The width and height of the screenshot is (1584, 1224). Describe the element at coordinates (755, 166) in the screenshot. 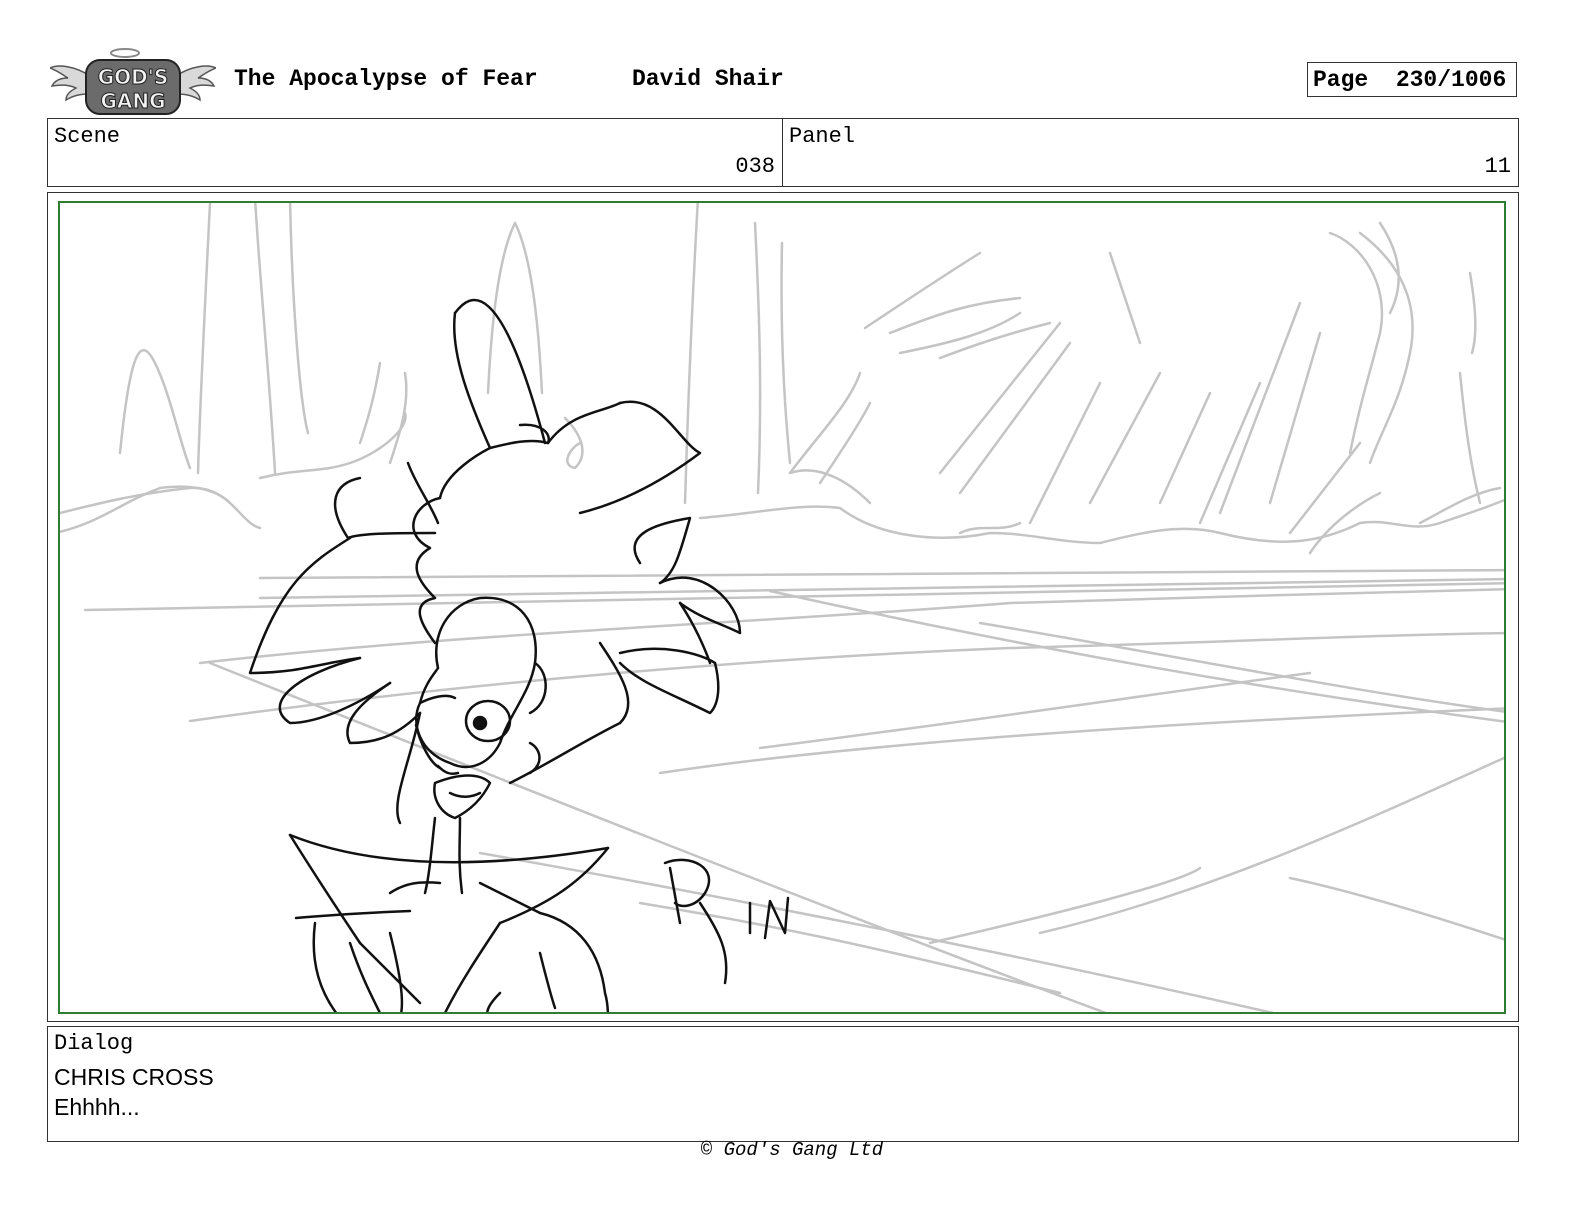

I see `scene-number: 038` at that location.